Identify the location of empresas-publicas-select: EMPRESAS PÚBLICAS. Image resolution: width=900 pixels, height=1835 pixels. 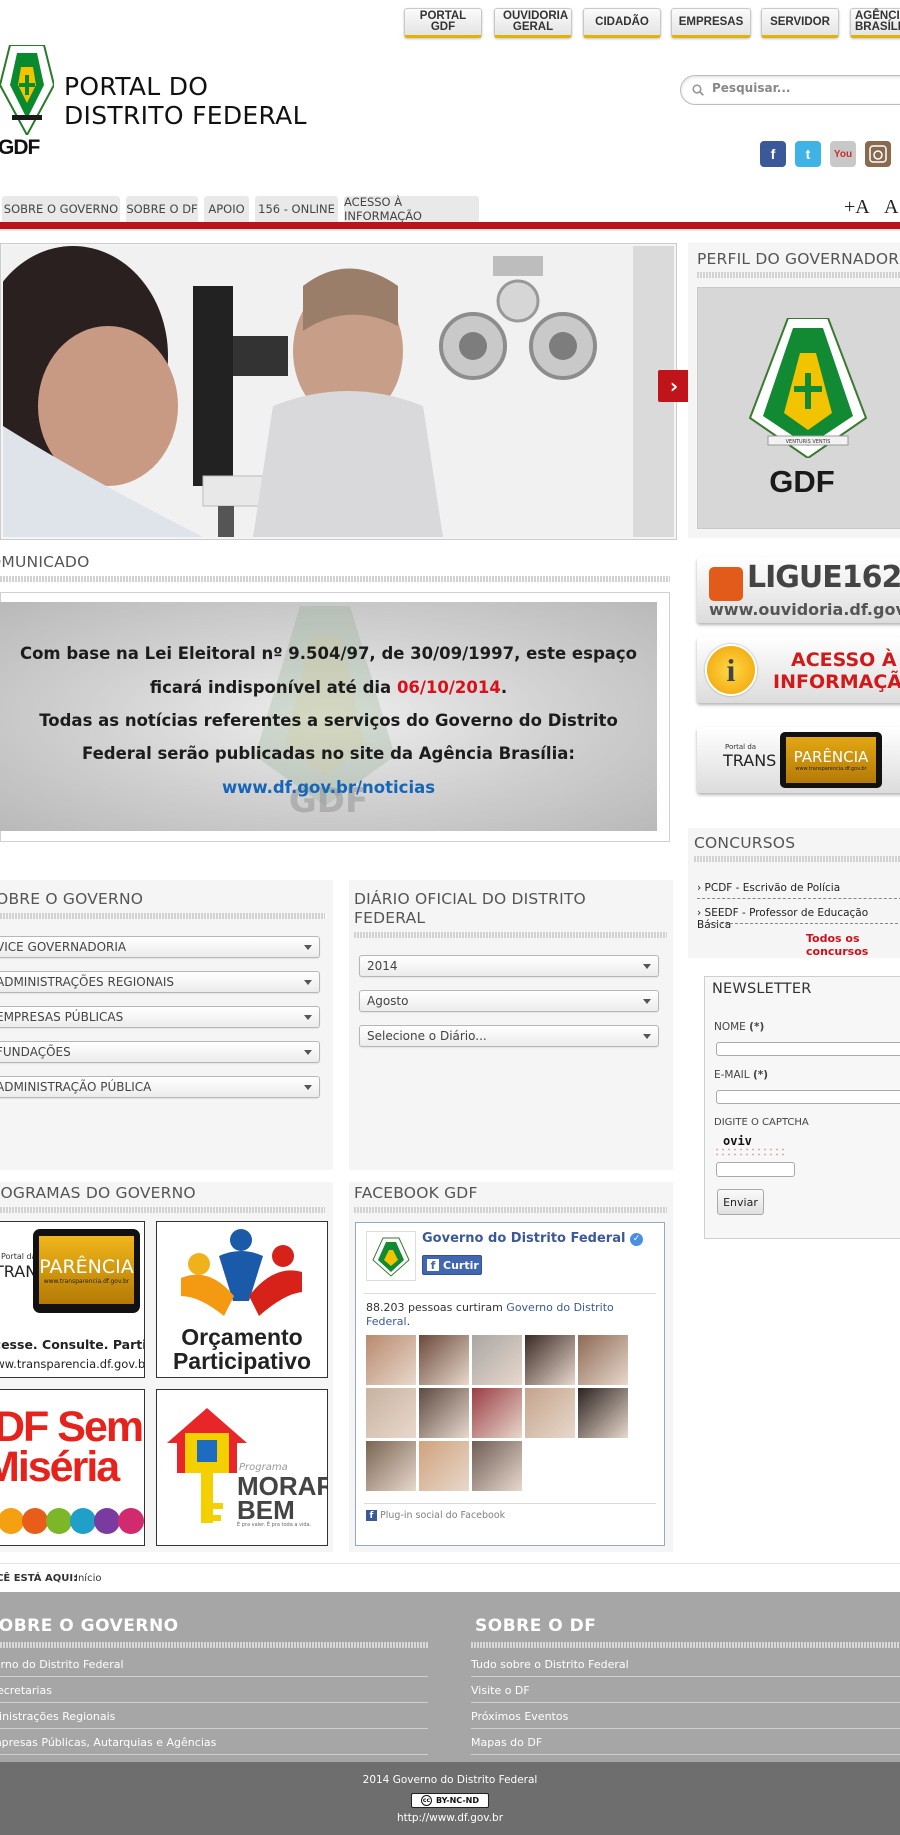
(160, 1017).